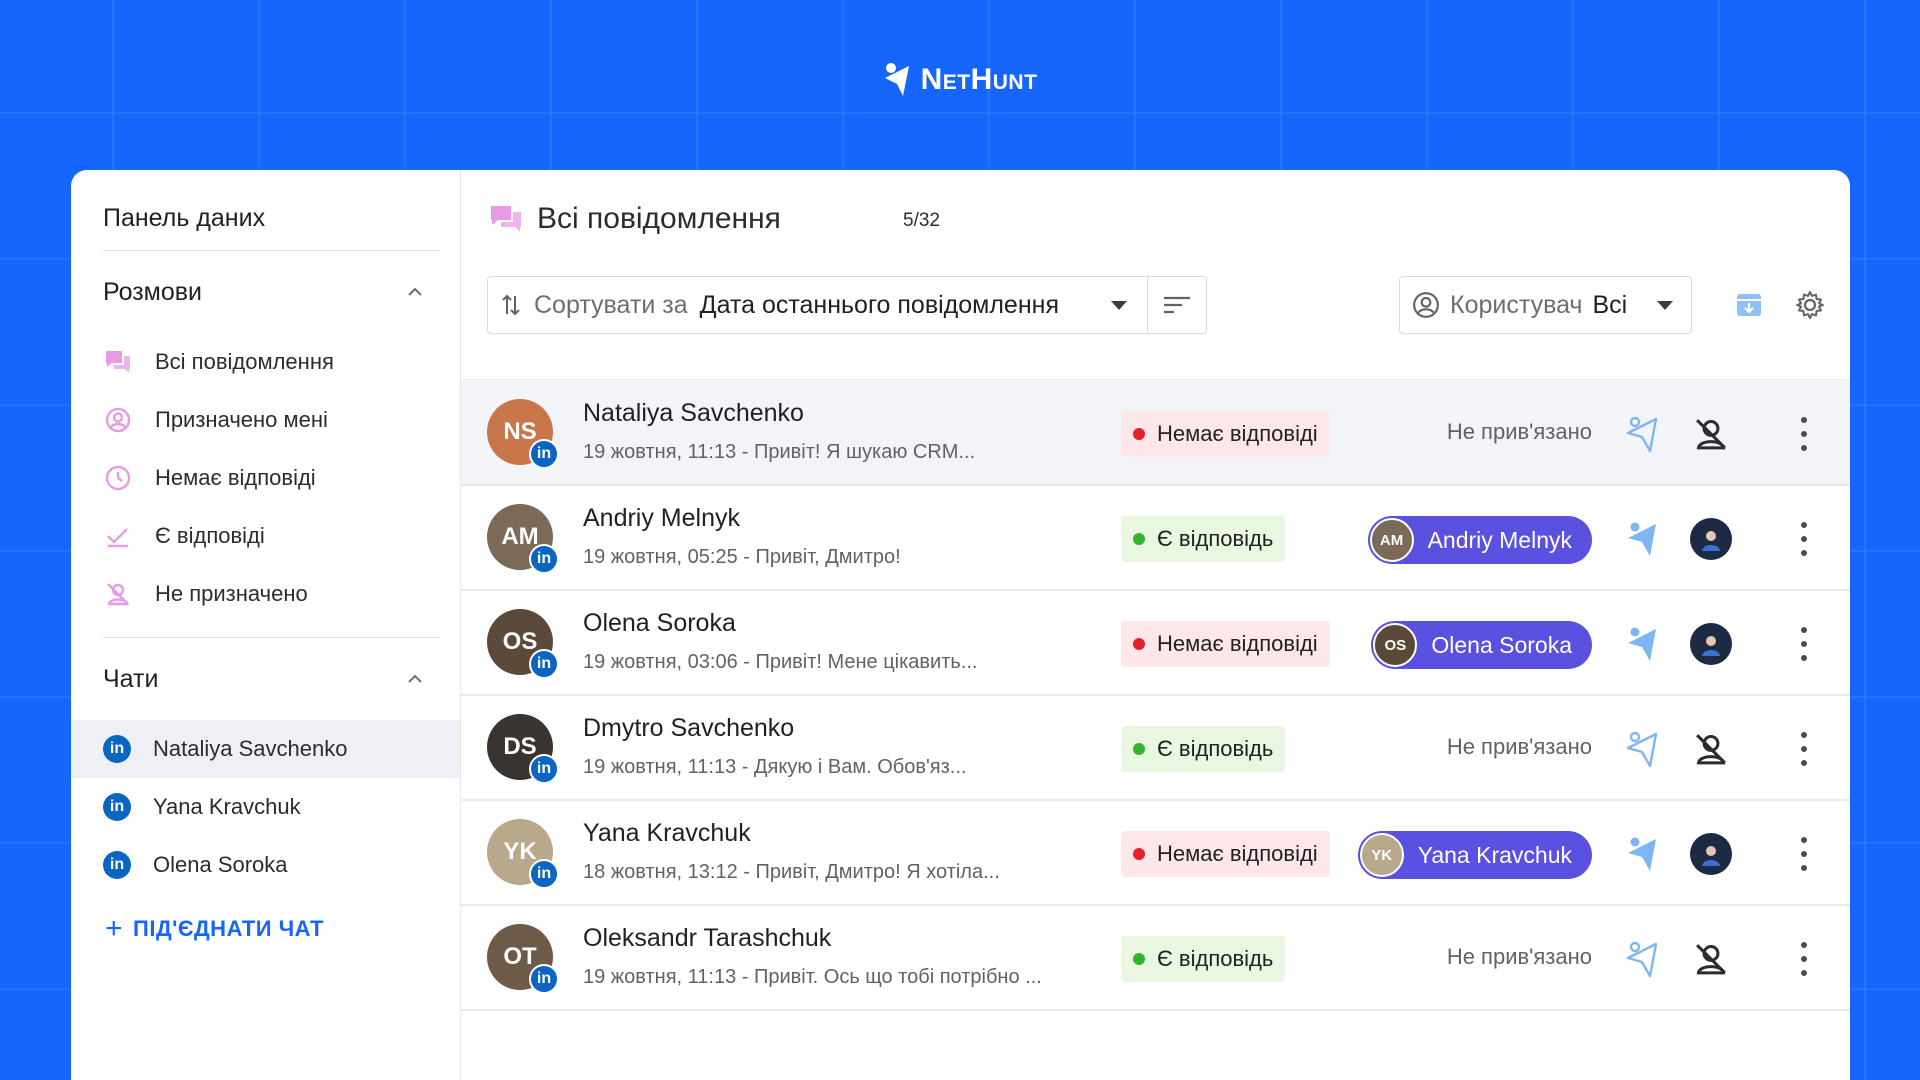  What do you see at coordinates (152, 291) in the screenshot?
I see `section-label: Розмови` at bounding box center [152, 291].